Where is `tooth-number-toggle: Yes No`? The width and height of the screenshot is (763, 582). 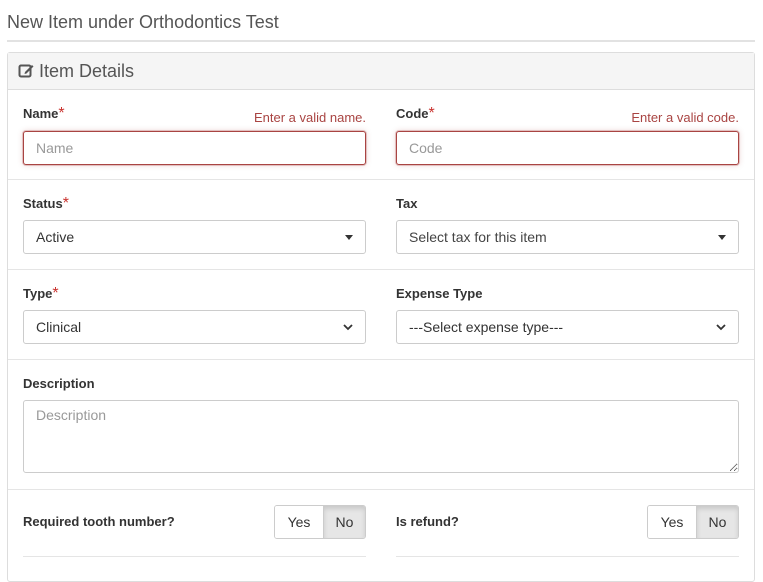
tooth-number-toggle: Yes No is located at coordinates (320, 522).